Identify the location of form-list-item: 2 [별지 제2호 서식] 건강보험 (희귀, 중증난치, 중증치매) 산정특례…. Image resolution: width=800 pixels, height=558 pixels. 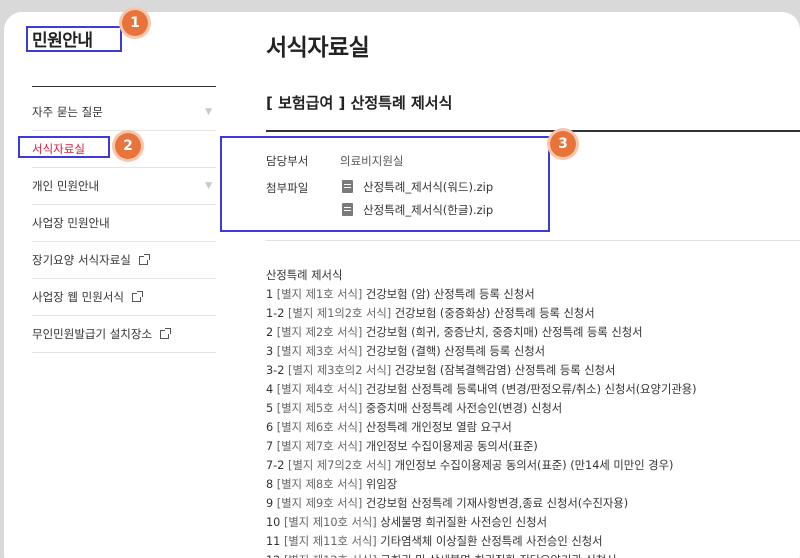
(481, 332).